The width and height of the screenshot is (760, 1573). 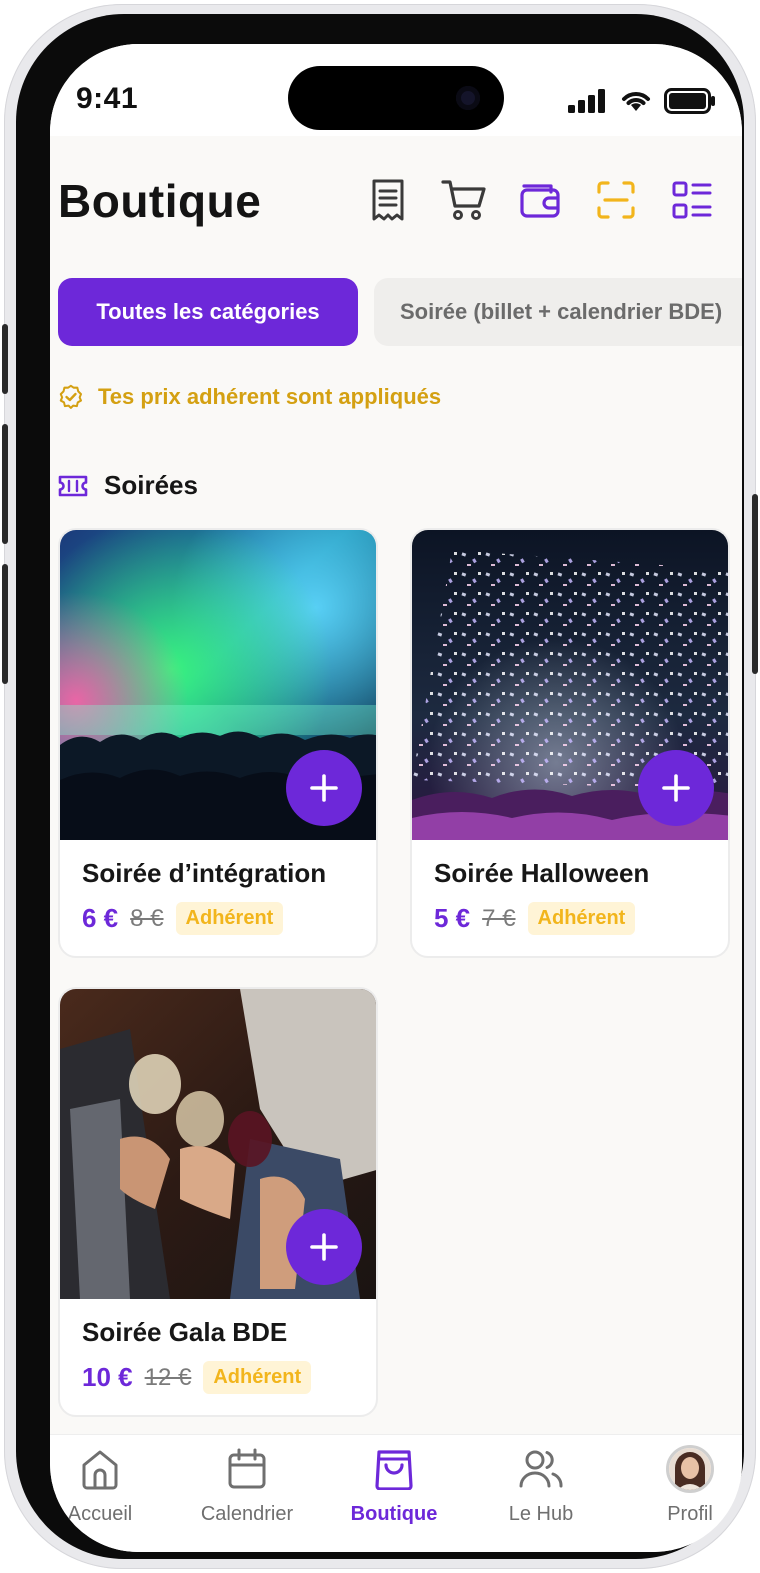 I want to click on notice-text: Tes prix adhérent sont appliqués, so click(x=270, y=396).